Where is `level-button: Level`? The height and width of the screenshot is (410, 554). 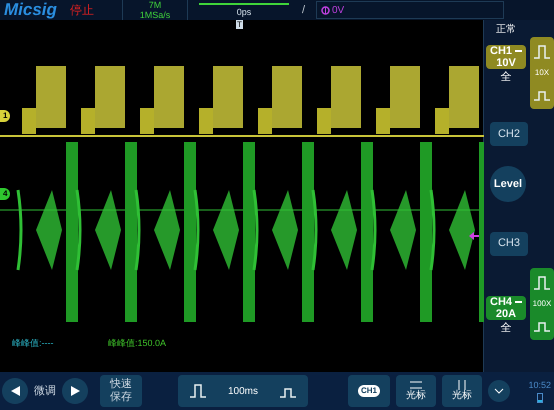
level-button: Level is located at coordinates (508, 184).